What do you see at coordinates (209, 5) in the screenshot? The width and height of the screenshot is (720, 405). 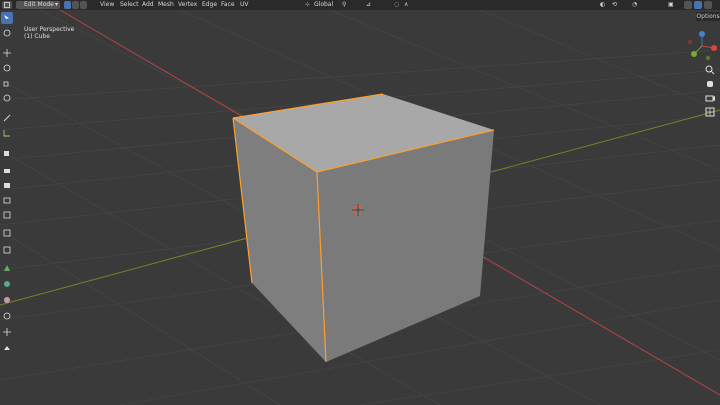 I see `menu-edge: Edge` at bounding box center [209, 5].